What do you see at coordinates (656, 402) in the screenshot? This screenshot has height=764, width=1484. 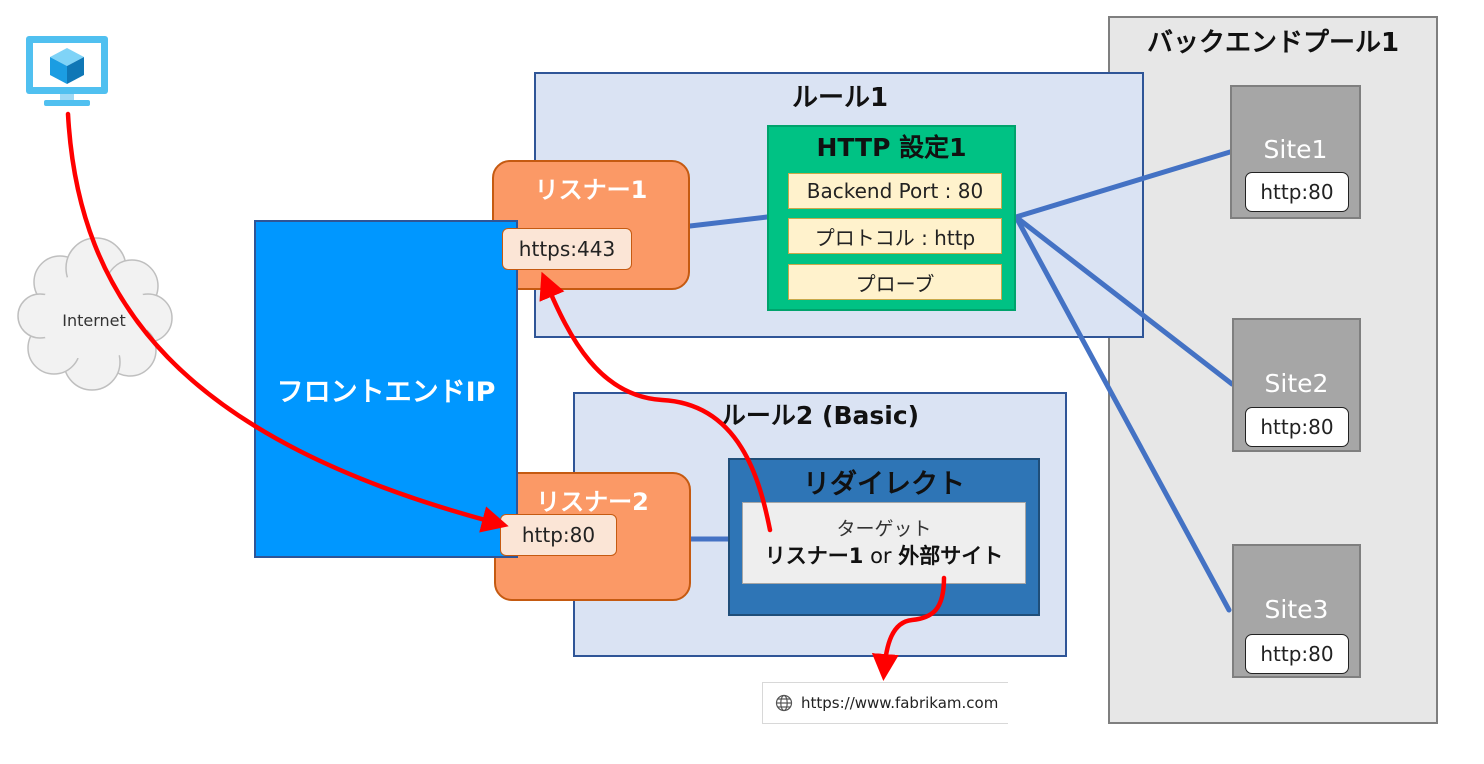 I see `redirect-to-listener1-arrow` at bounding box center [656, 402].